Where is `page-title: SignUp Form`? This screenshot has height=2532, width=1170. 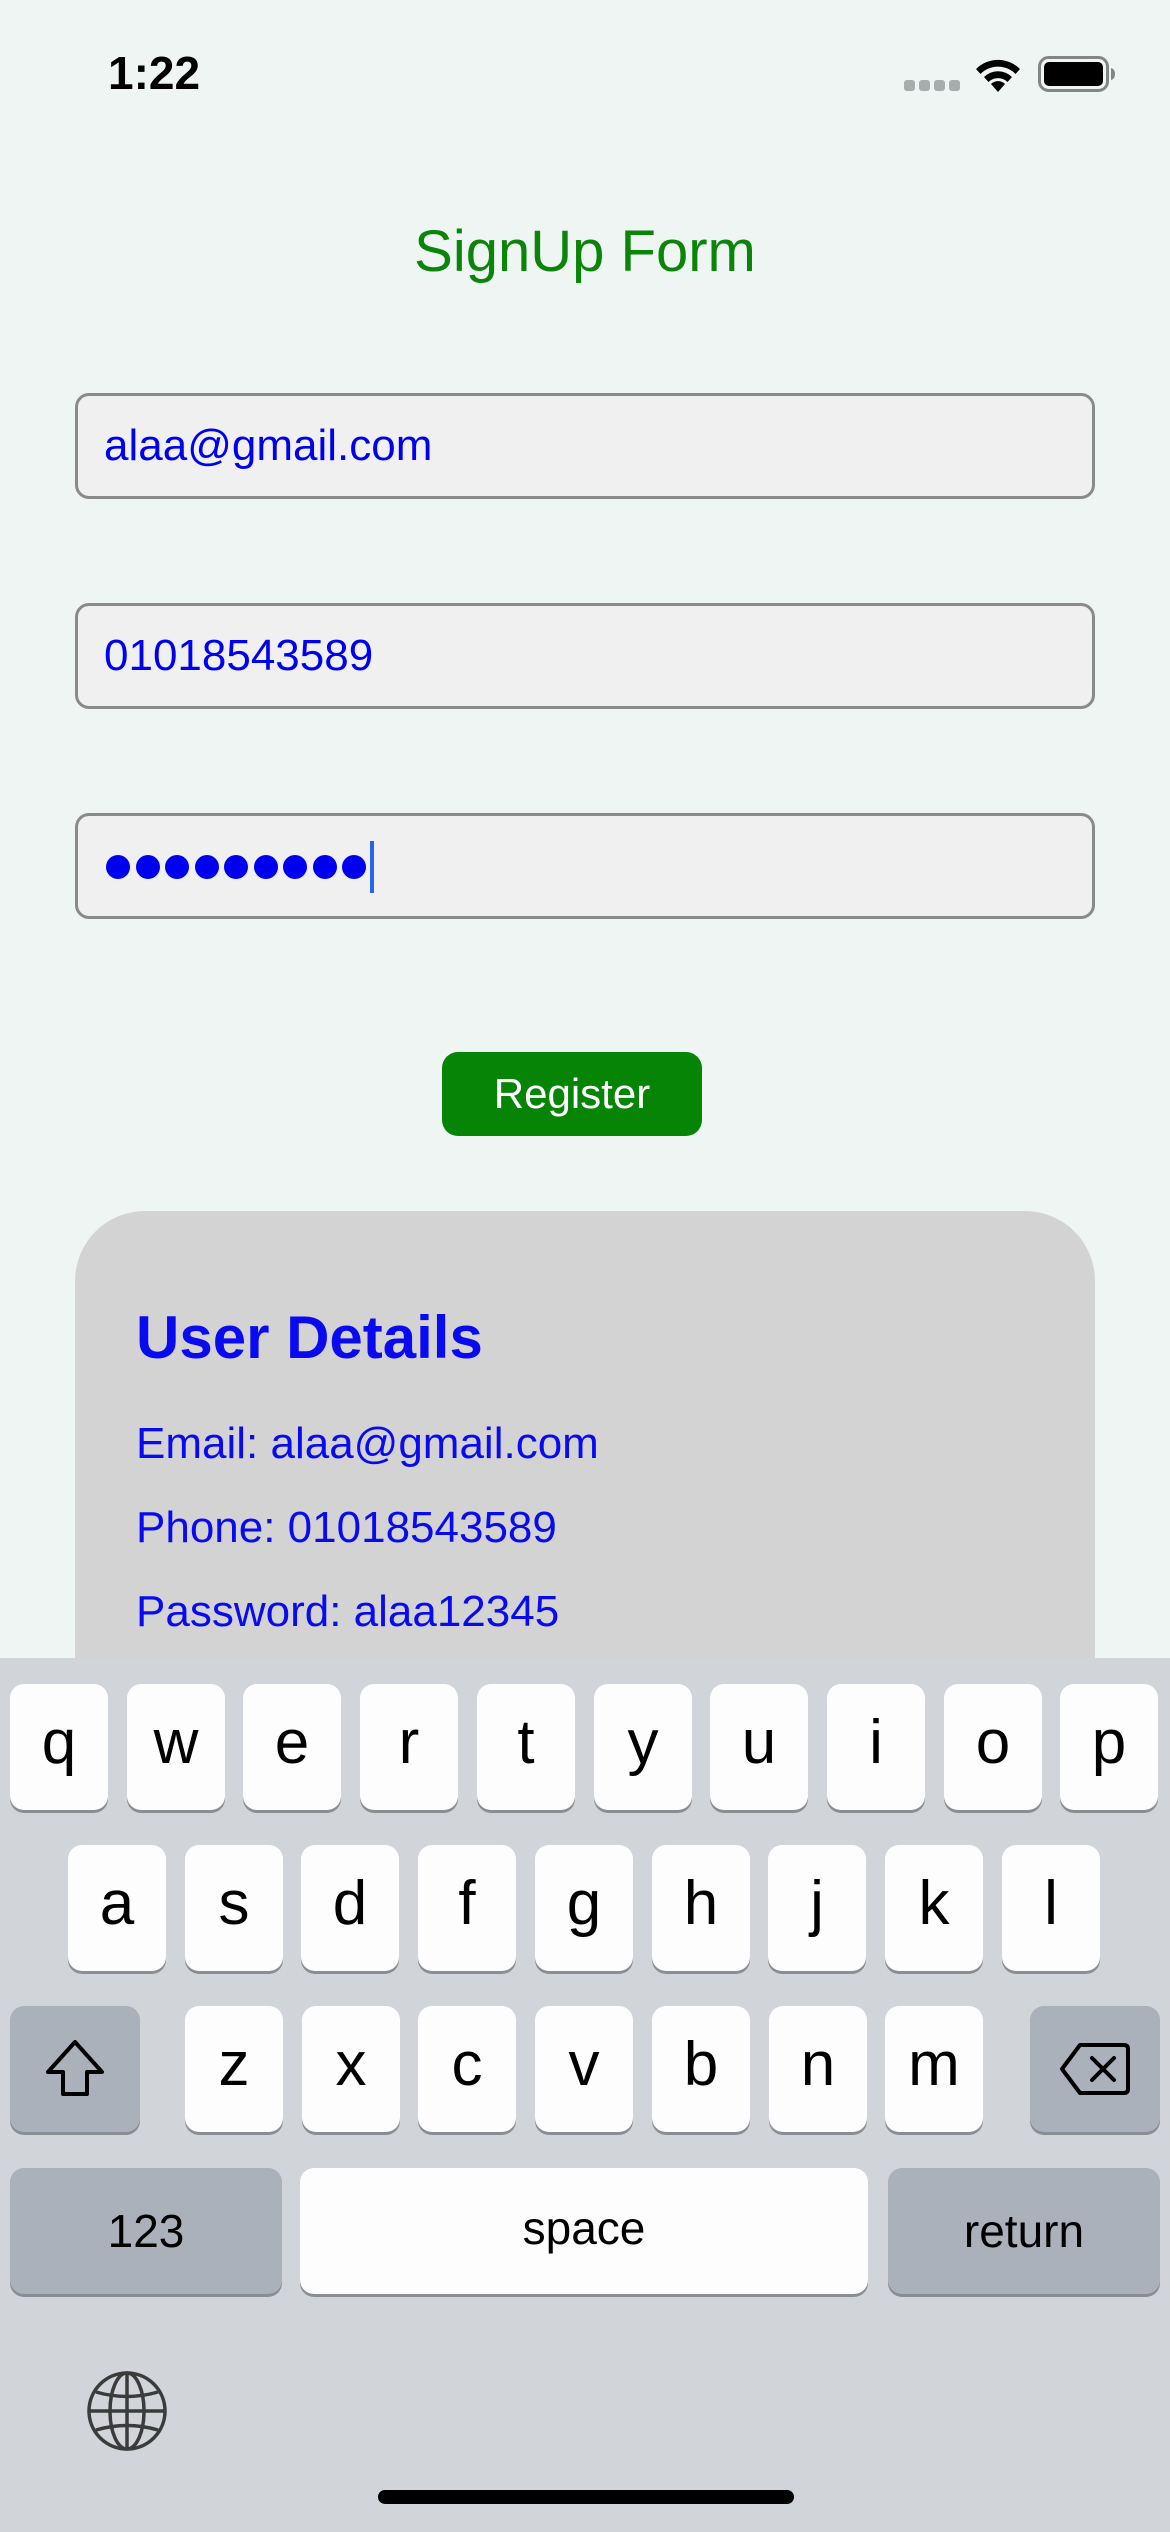
page-title: SignUp Form is located at coordinates (585, 251).